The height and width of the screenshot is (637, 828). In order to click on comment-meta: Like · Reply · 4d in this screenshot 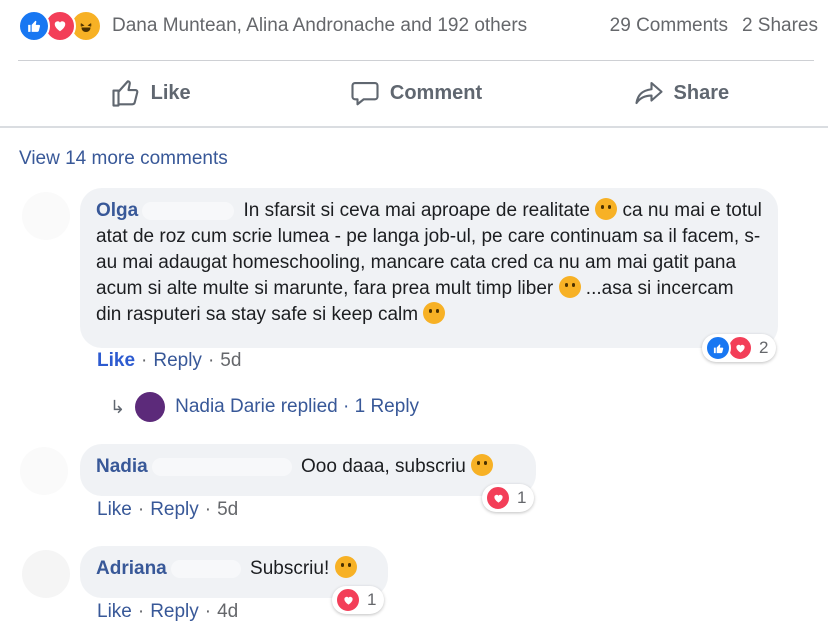, I will do `click(168, 611)`.